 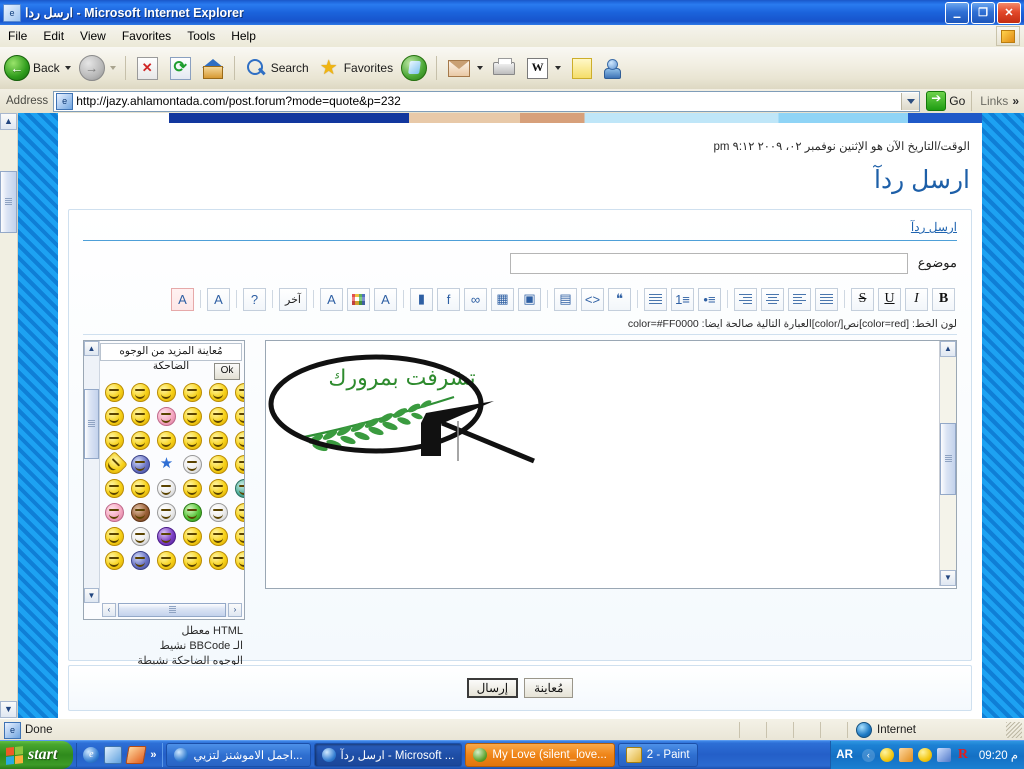 I want to click on forward-button: →, so click(x=97, y=68).